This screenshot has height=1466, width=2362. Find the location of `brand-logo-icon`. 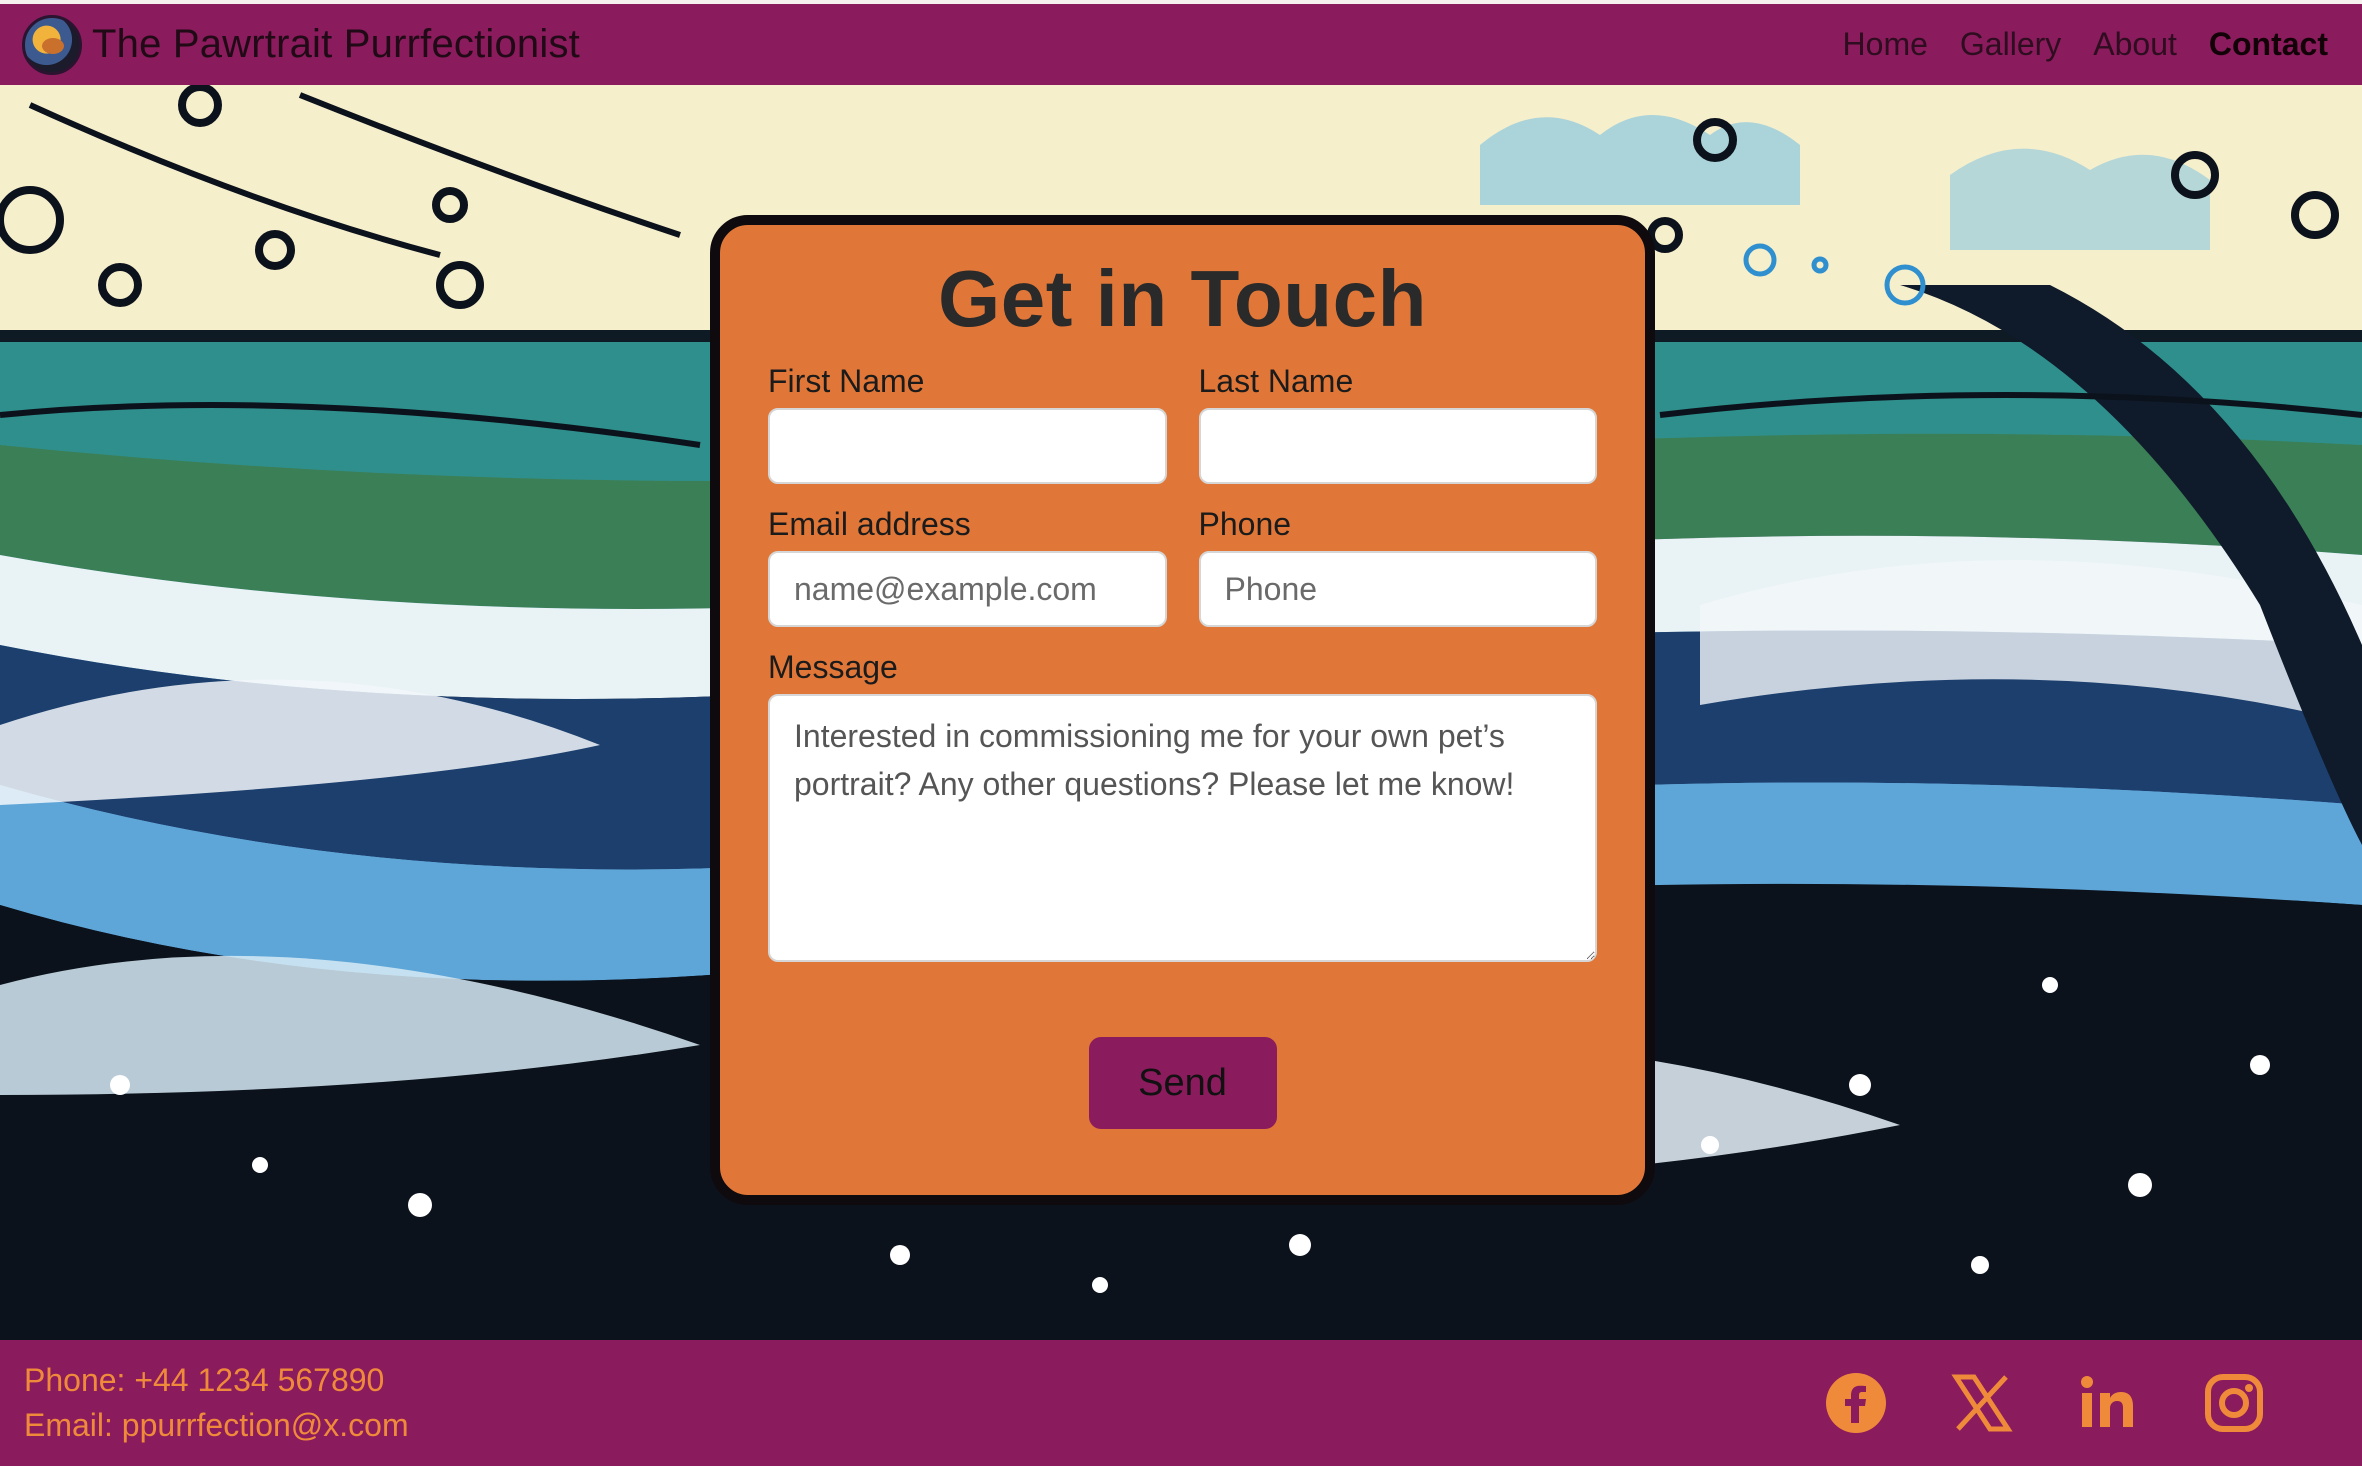

brand-logo-icon is located at coordinates (52, 44).